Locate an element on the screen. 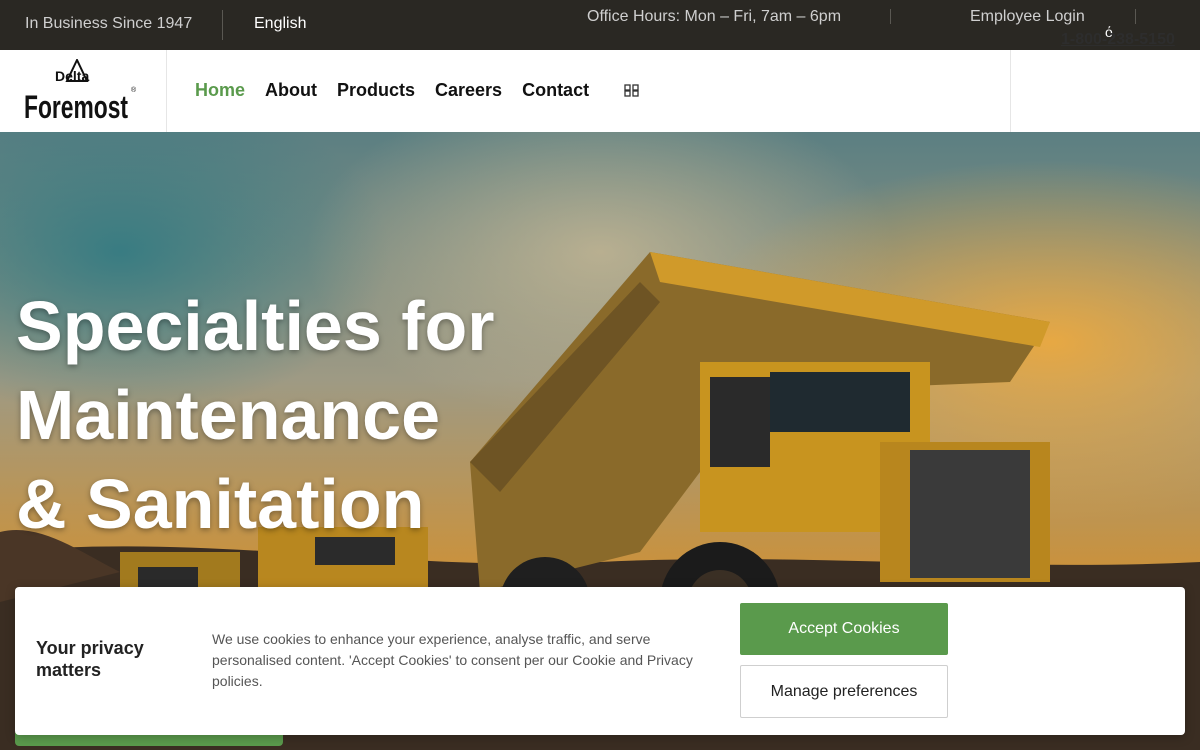 Image resolution: width=1200 pixels, height=750 pixels. hero-title-line: Maintenance is located at coordinates (228, 415).